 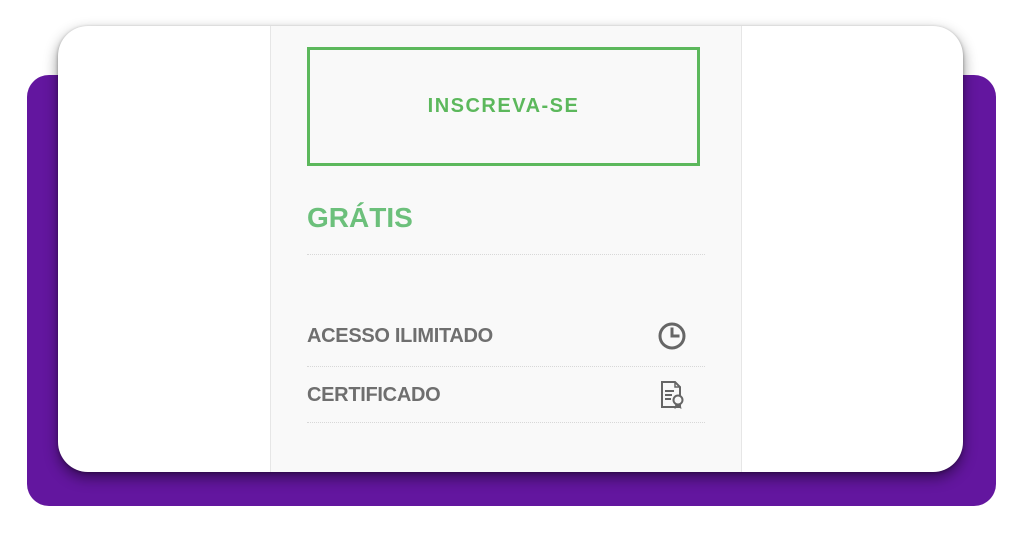 What do you see at coordinates (672, 336) in the screenshot?
I see `clock-icon` at bounding box center [672, 336].